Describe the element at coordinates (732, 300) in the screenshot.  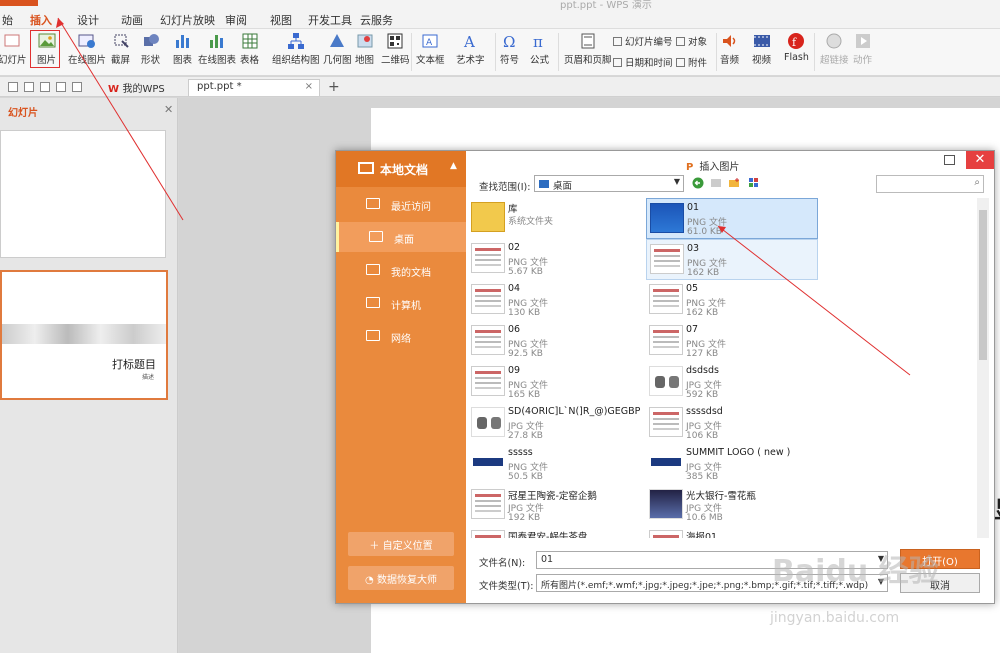
I see `file-item: 05 PNG 文件 162 KB` at that location.